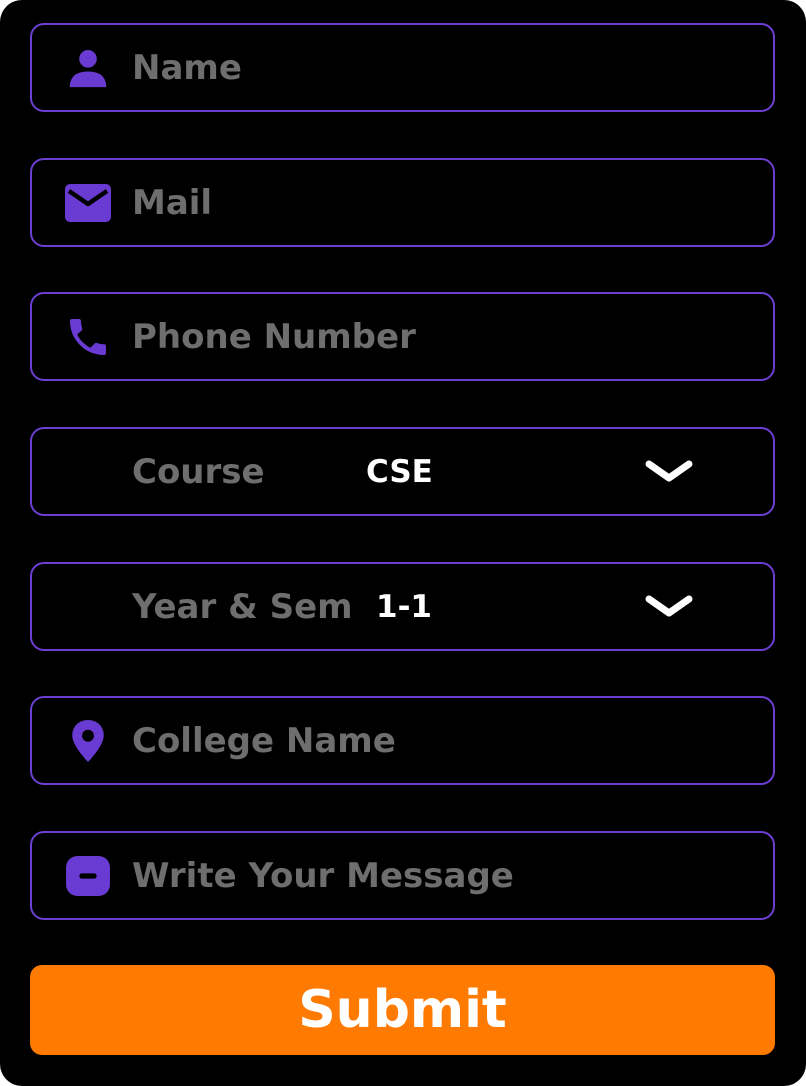 The height and width of the screenshot is (1086, 806). I want to click on phone-placeholder: Phone Number, so click(274, 336).